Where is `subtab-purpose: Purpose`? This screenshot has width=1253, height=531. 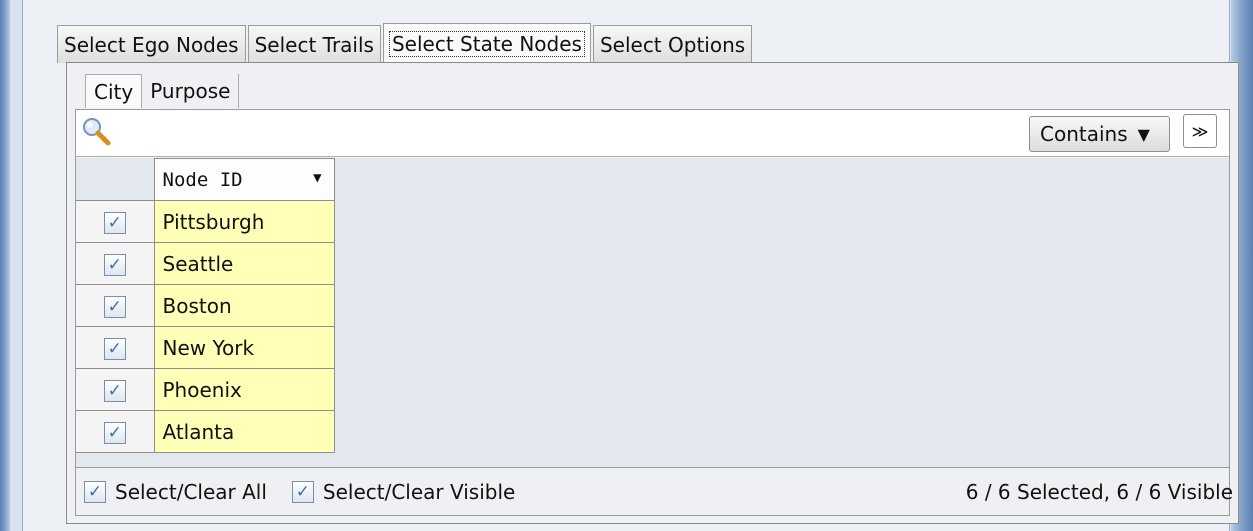 subtab-purpose: Purpose is located at coordinates (191, 91).